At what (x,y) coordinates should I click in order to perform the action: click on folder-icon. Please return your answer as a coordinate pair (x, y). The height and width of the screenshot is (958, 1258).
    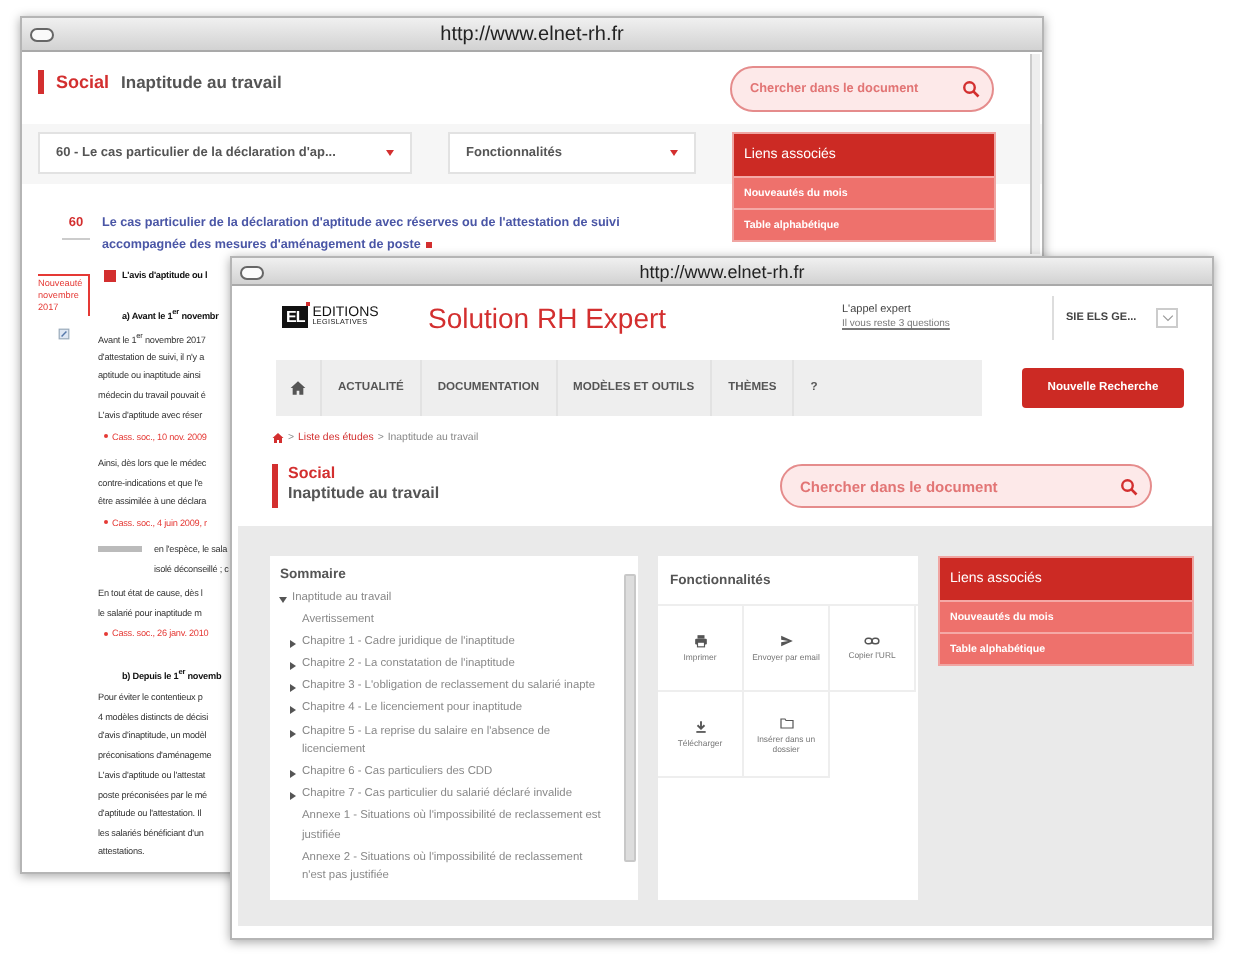
    Looking at the image, I should click on (786, 722).